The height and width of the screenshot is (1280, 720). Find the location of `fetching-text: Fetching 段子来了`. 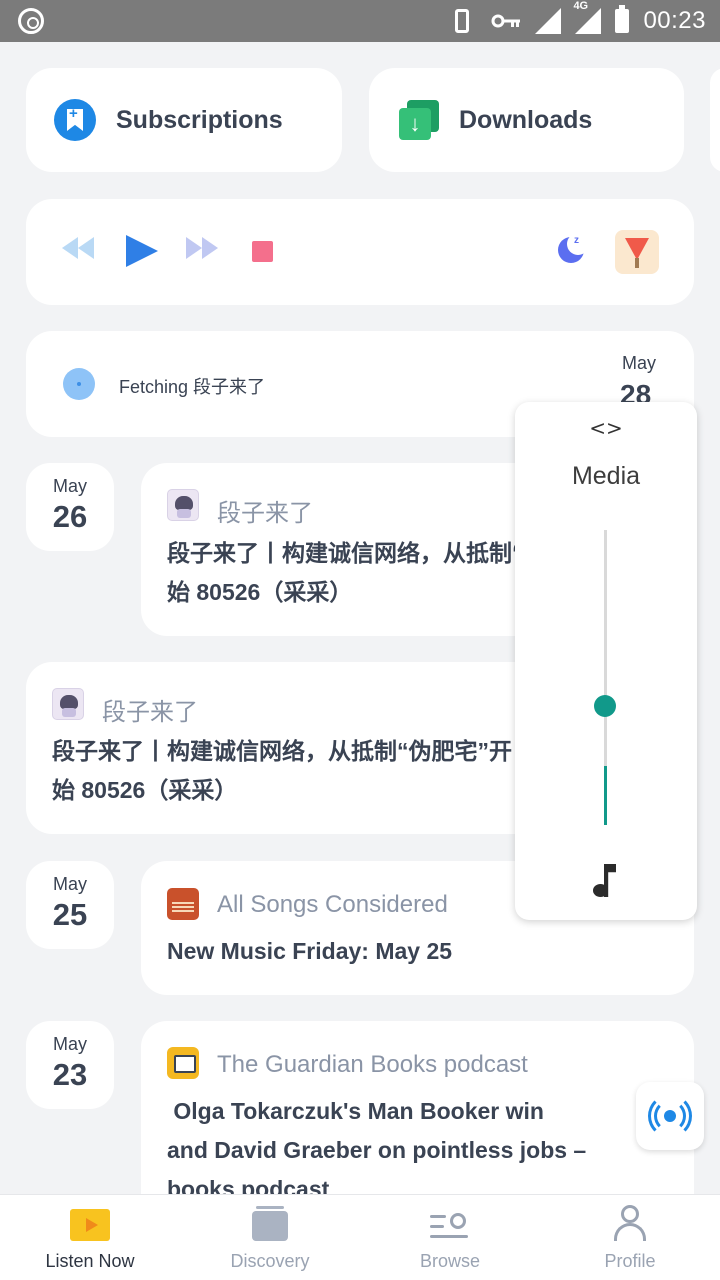

fetching-text: Fetching 段子来了 is located at coordinates (192, 387).